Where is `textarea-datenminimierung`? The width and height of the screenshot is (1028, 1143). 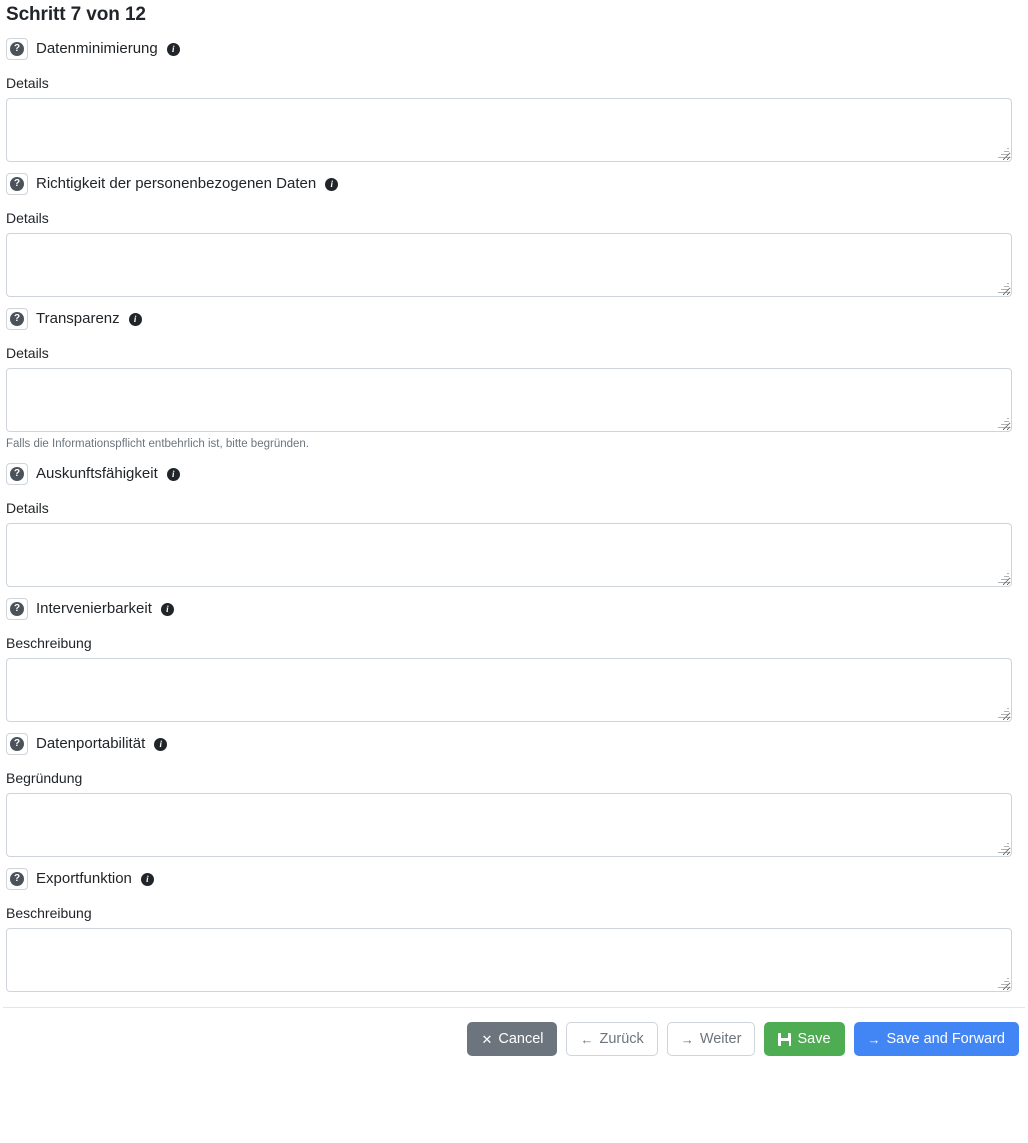
textarea-datenminimierung is located at coordinates (509, 130).